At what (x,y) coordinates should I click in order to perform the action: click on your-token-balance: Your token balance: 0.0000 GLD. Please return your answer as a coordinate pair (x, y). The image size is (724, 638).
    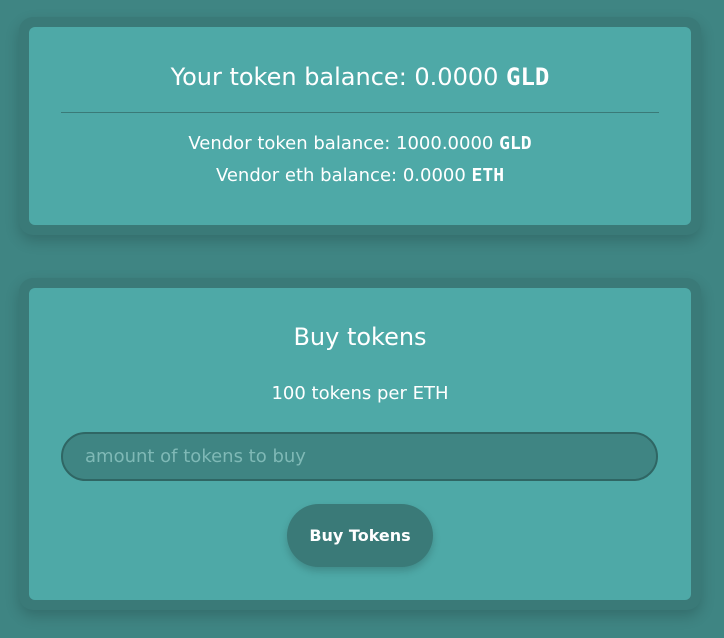
    Looking at the image, I should click on (360, 77).